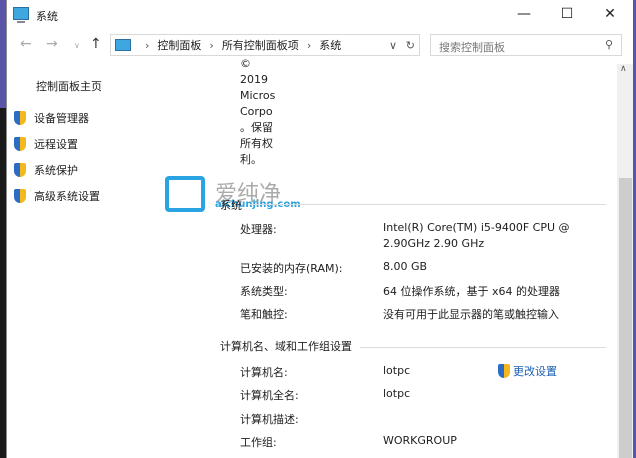 This screenshot has height=458, width=636. Describe the element at coordinates (96, 44) in the screenshot. I see `up-button: ↑` at that location.